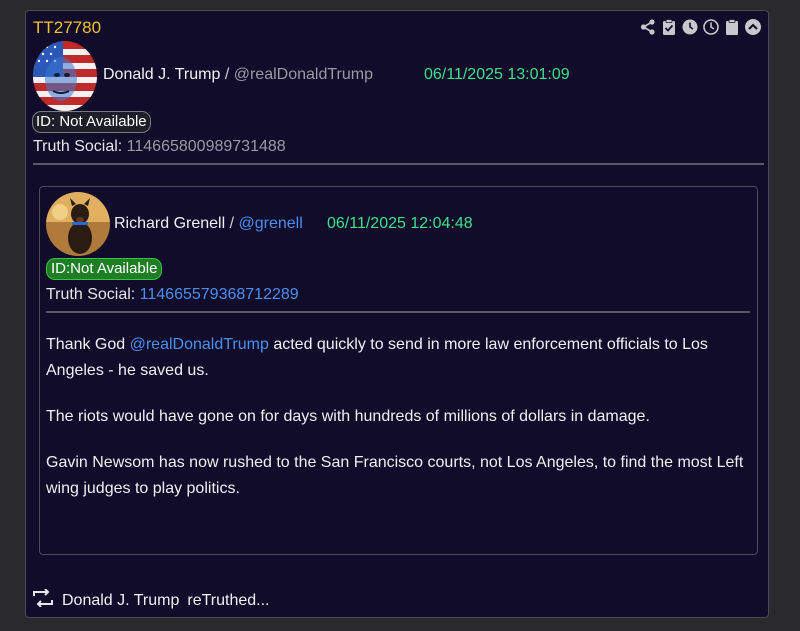 The width and height of the screenshot is (800, 631). Describe the element at coordinates (104, 269) in the screenshot. I see `quoted-id-badge: ID:Not Available` at that location.